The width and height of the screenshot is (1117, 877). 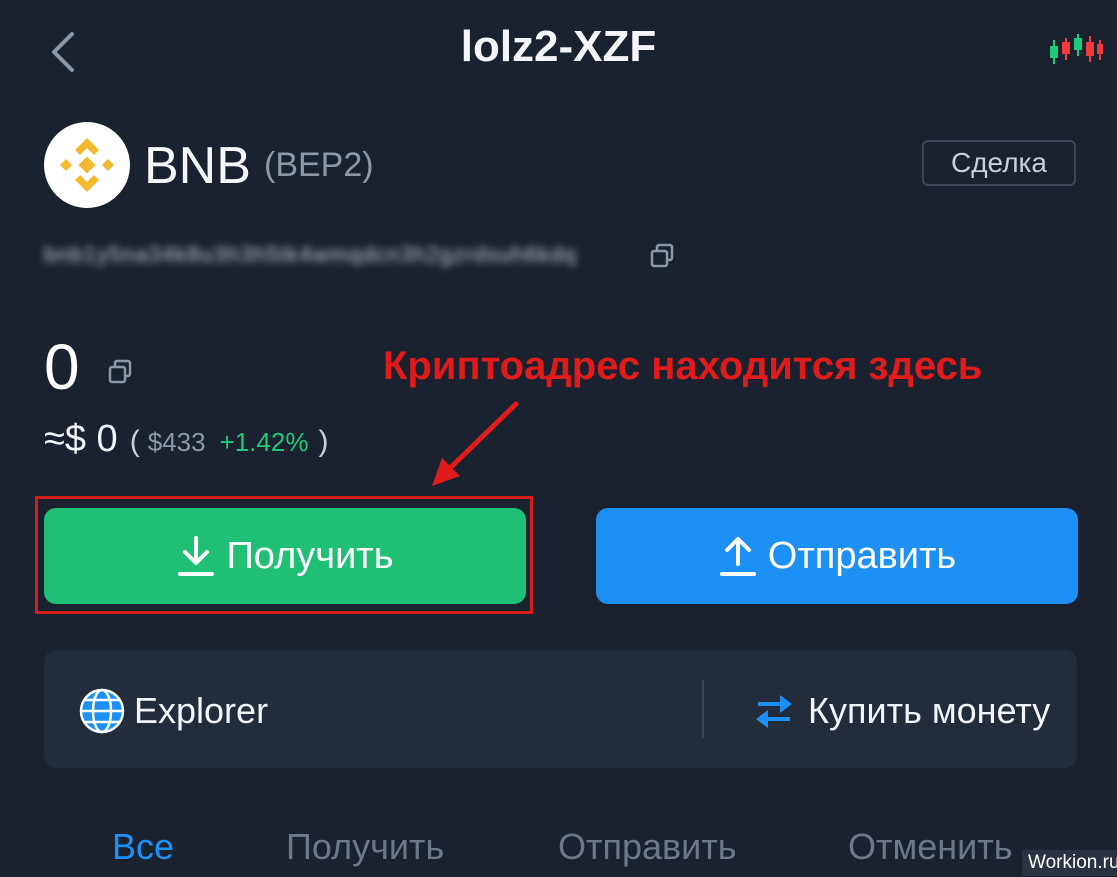 I want to click on tab-receive: Получить, so click(x=365, y=847).